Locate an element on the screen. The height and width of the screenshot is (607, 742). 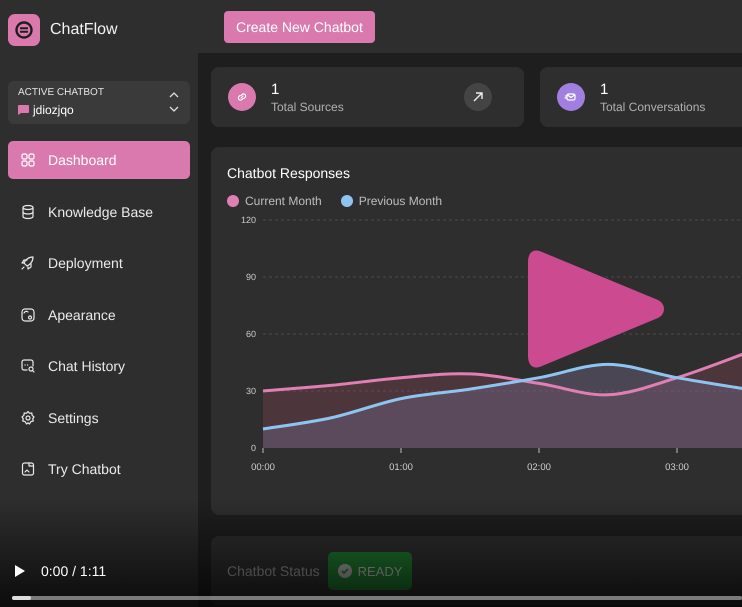
progress-bar is located at coordinates (377, 598).